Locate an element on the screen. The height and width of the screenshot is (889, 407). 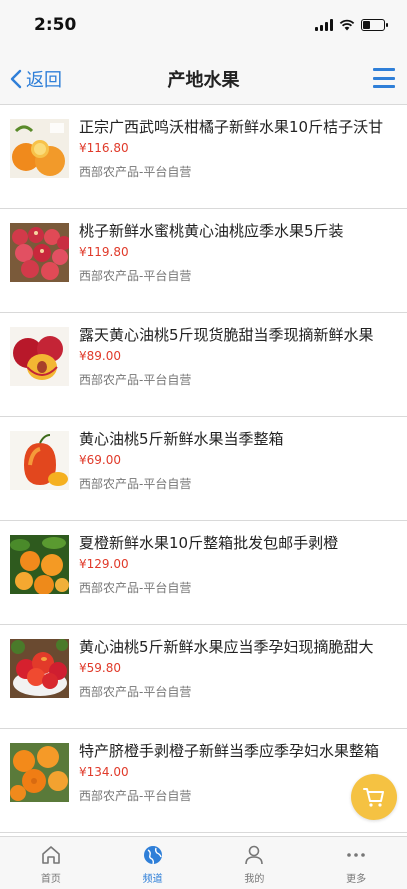
wifi-icon is located at coordinates (347, 25).